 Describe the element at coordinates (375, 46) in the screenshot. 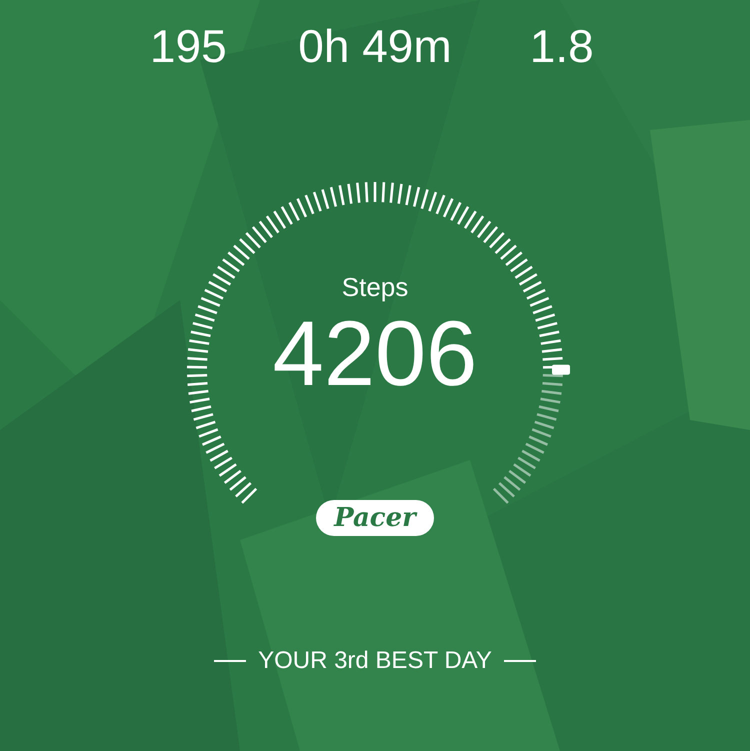

I see `stat-value: 0h 49m` at that location.